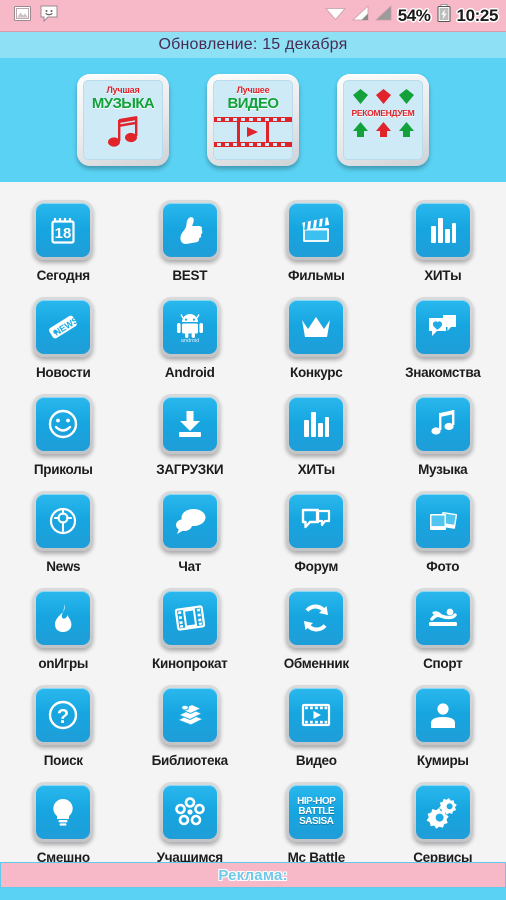  I want to click on clock-label: 10:25, so click(477, 15).